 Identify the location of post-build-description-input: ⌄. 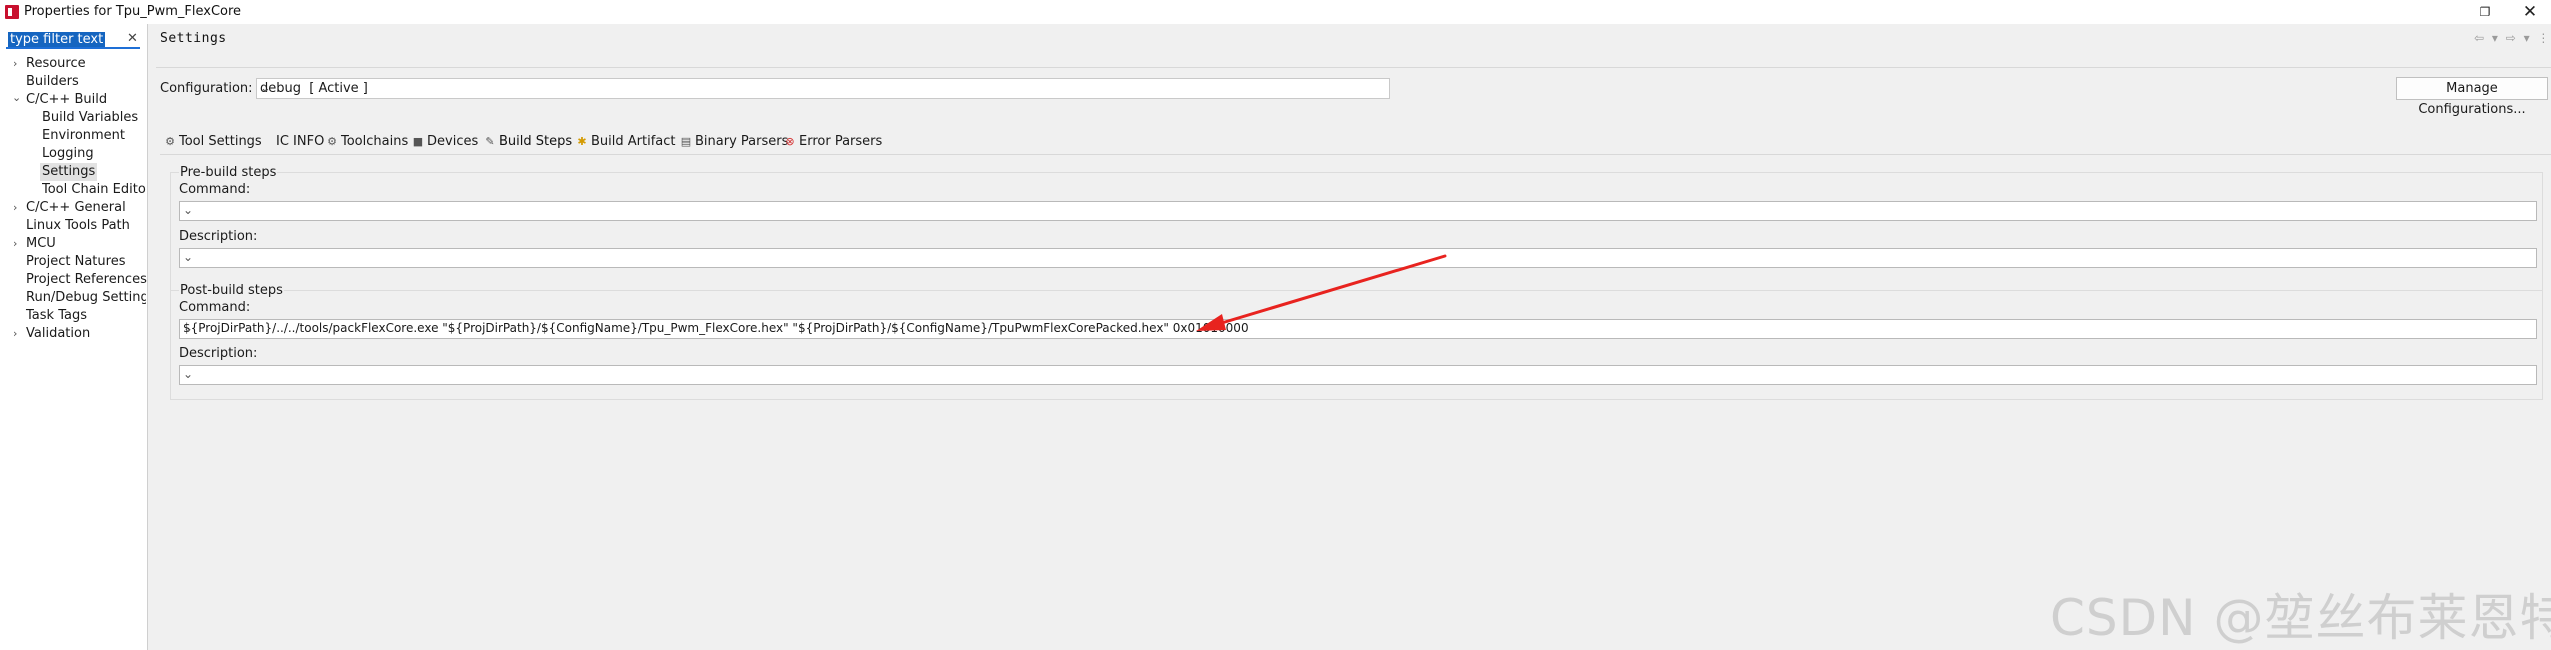
(1358, 375).